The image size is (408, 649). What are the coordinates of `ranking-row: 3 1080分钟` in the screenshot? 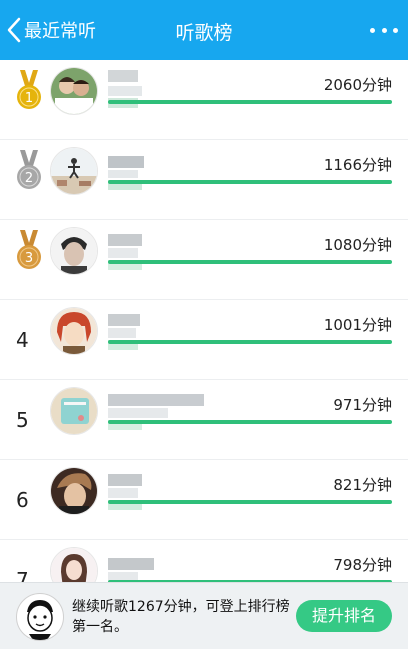 It's located at (204, 260).